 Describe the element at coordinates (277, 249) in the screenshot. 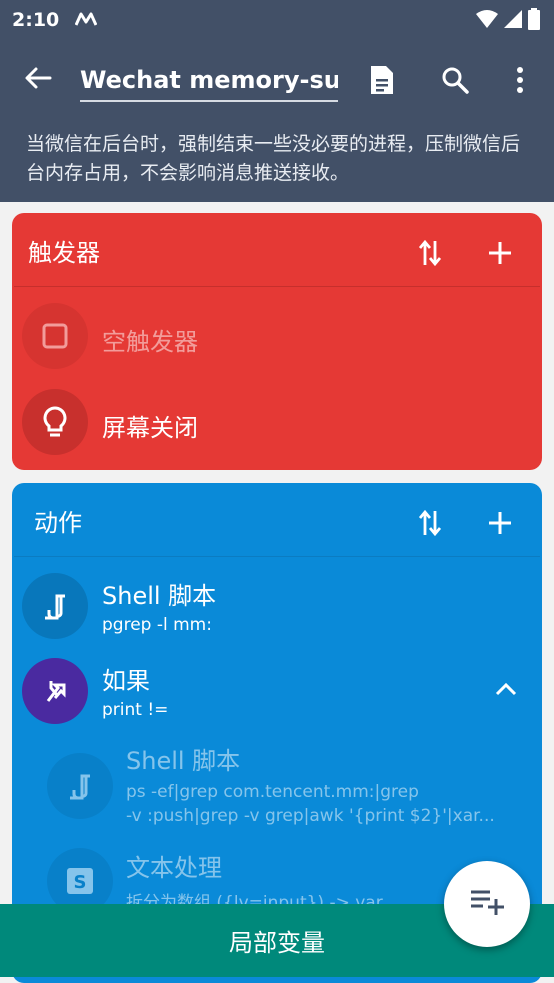

I see `trigger-card-header: 触发器` at that location.